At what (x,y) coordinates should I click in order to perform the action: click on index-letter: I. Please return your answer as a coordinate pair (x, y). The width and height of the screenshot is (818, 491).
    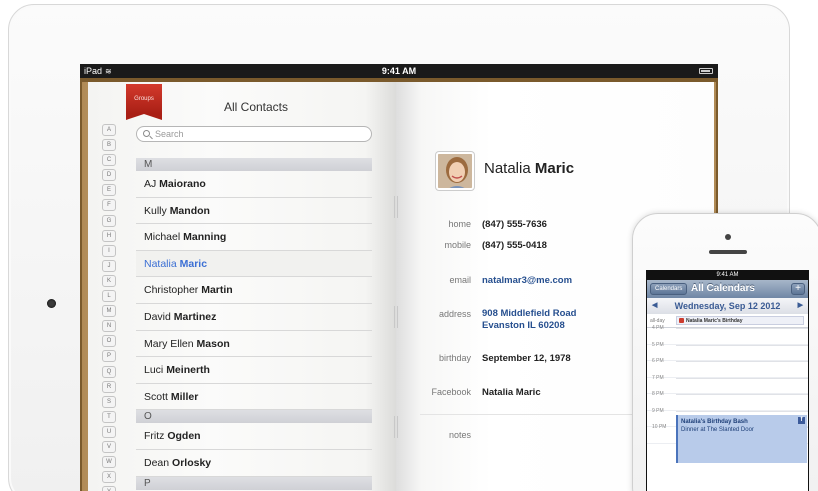
    Looking at the image, I should click on (109, 250).